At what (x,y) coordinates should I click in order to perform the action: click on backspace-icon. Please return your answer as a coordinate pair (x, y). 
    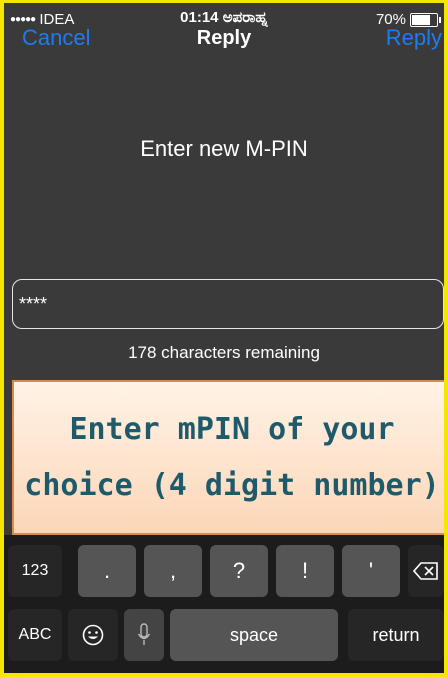
    Looking at the image, I should click on (425, 571).